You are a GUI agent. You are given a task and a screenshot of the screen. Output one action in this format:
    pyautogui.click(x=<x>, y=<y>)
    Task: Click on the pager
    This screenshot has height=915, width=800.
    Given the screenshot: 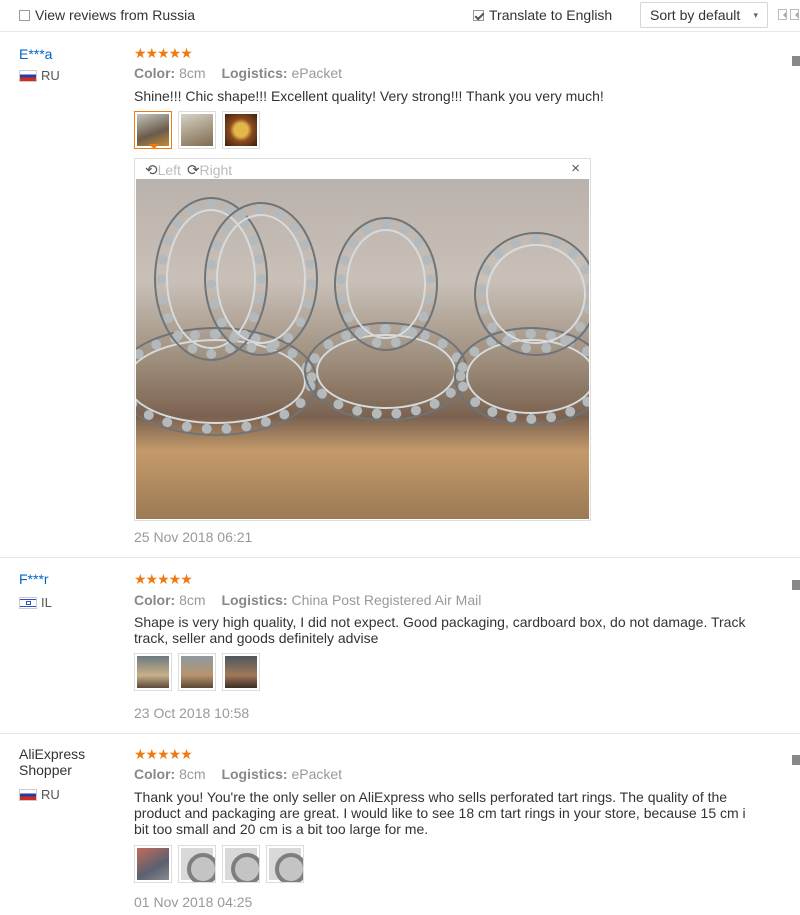 What is the action you would take?
    pyautogui.click(x=788, y=14)
    